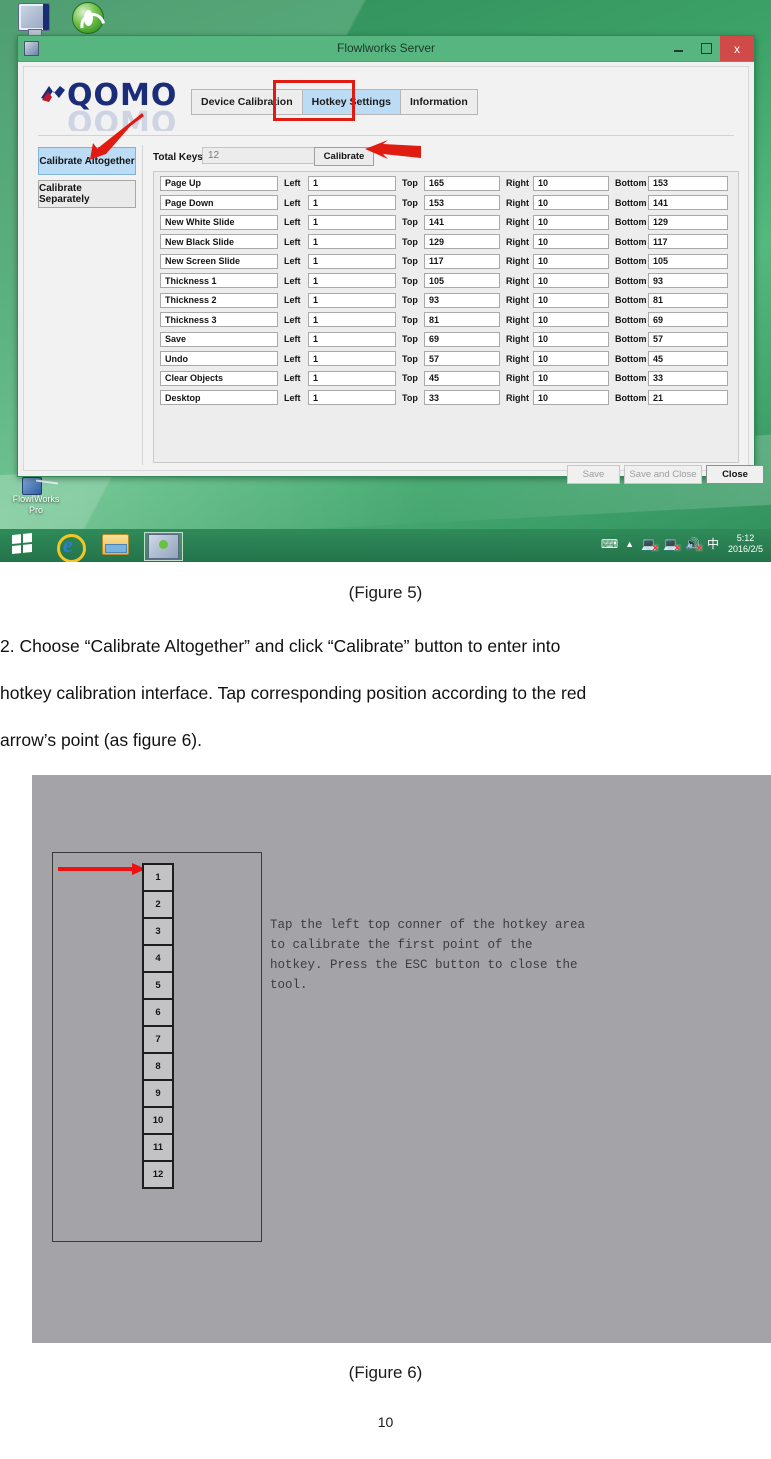  What do you see at coordinates (462, 300) in the screenshot?
I see `top-value-field: 93` at bounding box center [462, 300].